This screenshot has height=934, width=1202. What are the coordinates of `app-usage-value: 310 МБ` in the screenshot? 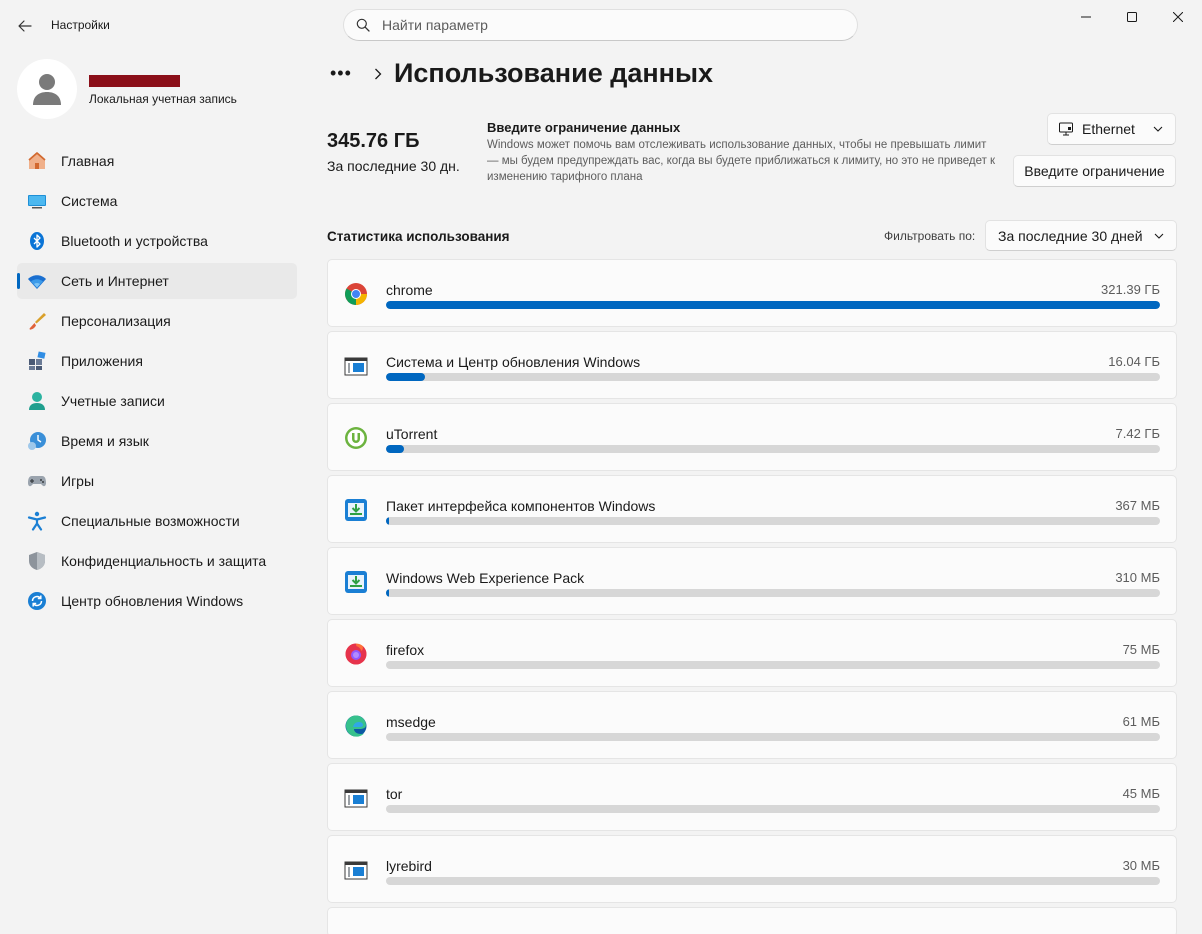 It's located at (1137, 577).